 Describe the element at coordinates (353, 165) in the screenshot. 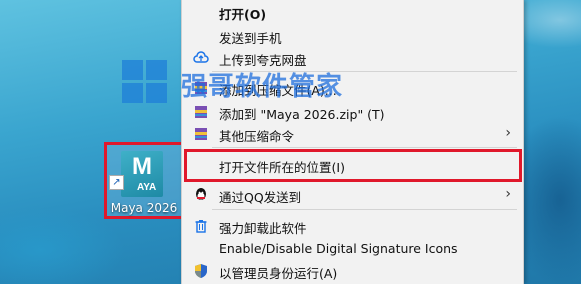

I see `highlight-box` at that location.